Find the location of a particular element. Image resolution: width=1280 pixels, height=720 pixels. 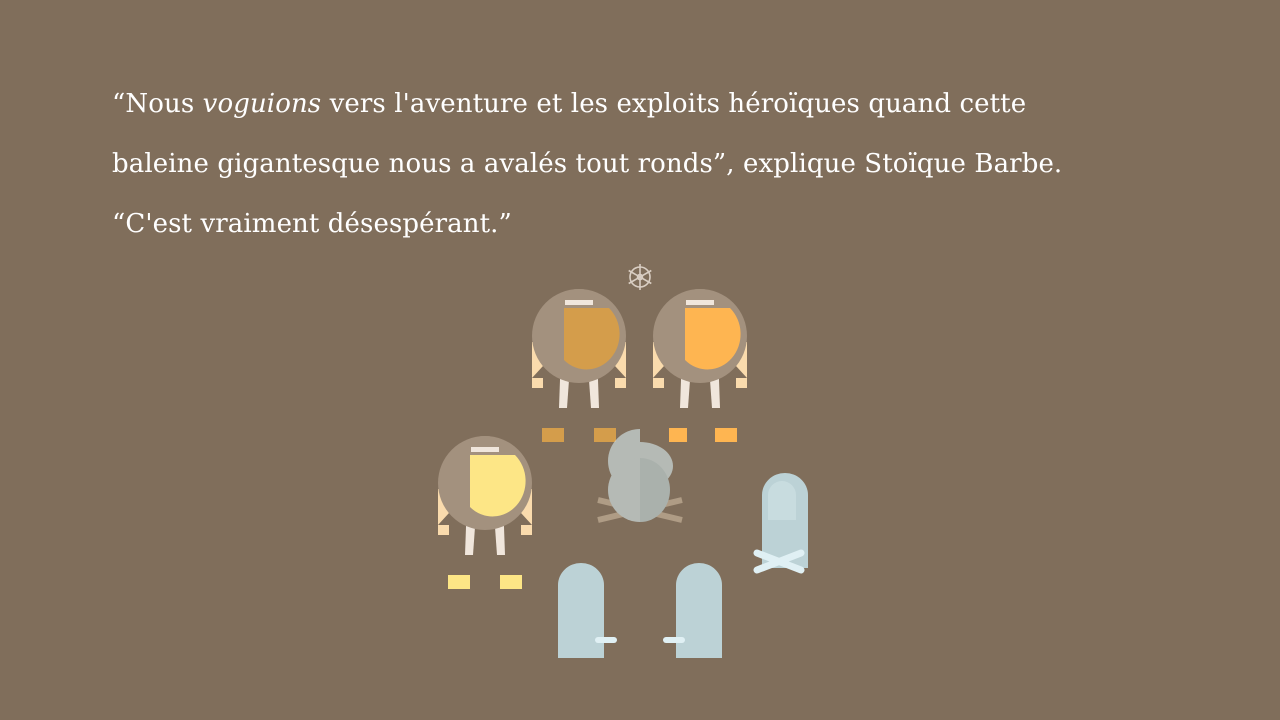

sailor-yellow-beard is located at coordinates (485, 512).